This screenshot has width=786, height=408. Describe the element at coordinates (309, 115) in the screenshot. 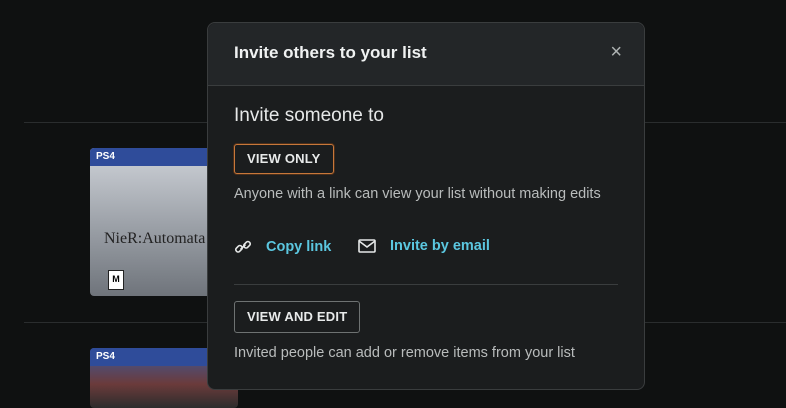

I see `section-title: Invite someone to` at that location.